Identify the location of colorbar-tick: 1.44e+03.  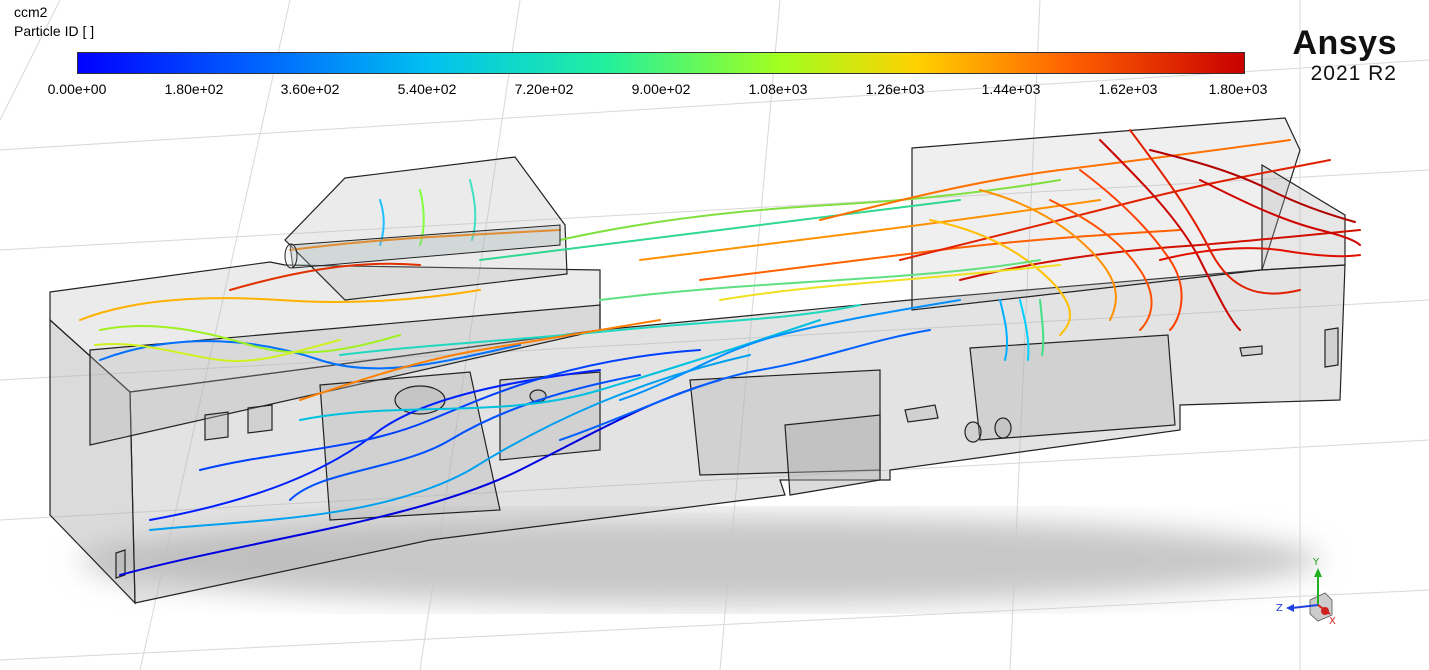
(1011, 89).